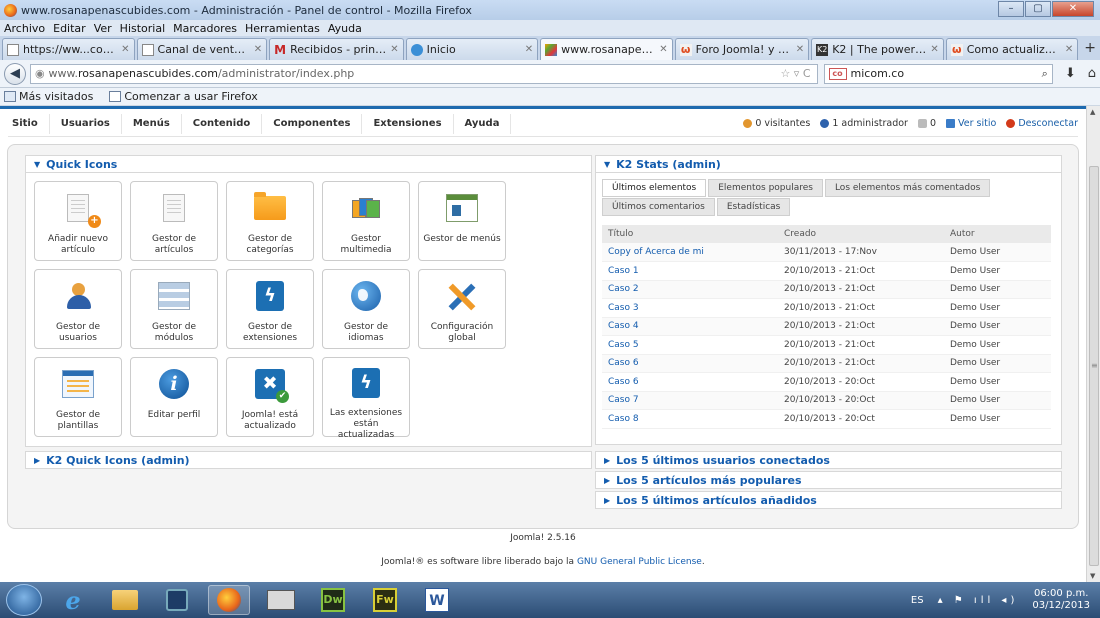 This screenshot has height=618, width=1100. Describe the element at coordinates (472, 49) in the screenshot. I see `browser-tab: Inicio ✕` at that location.